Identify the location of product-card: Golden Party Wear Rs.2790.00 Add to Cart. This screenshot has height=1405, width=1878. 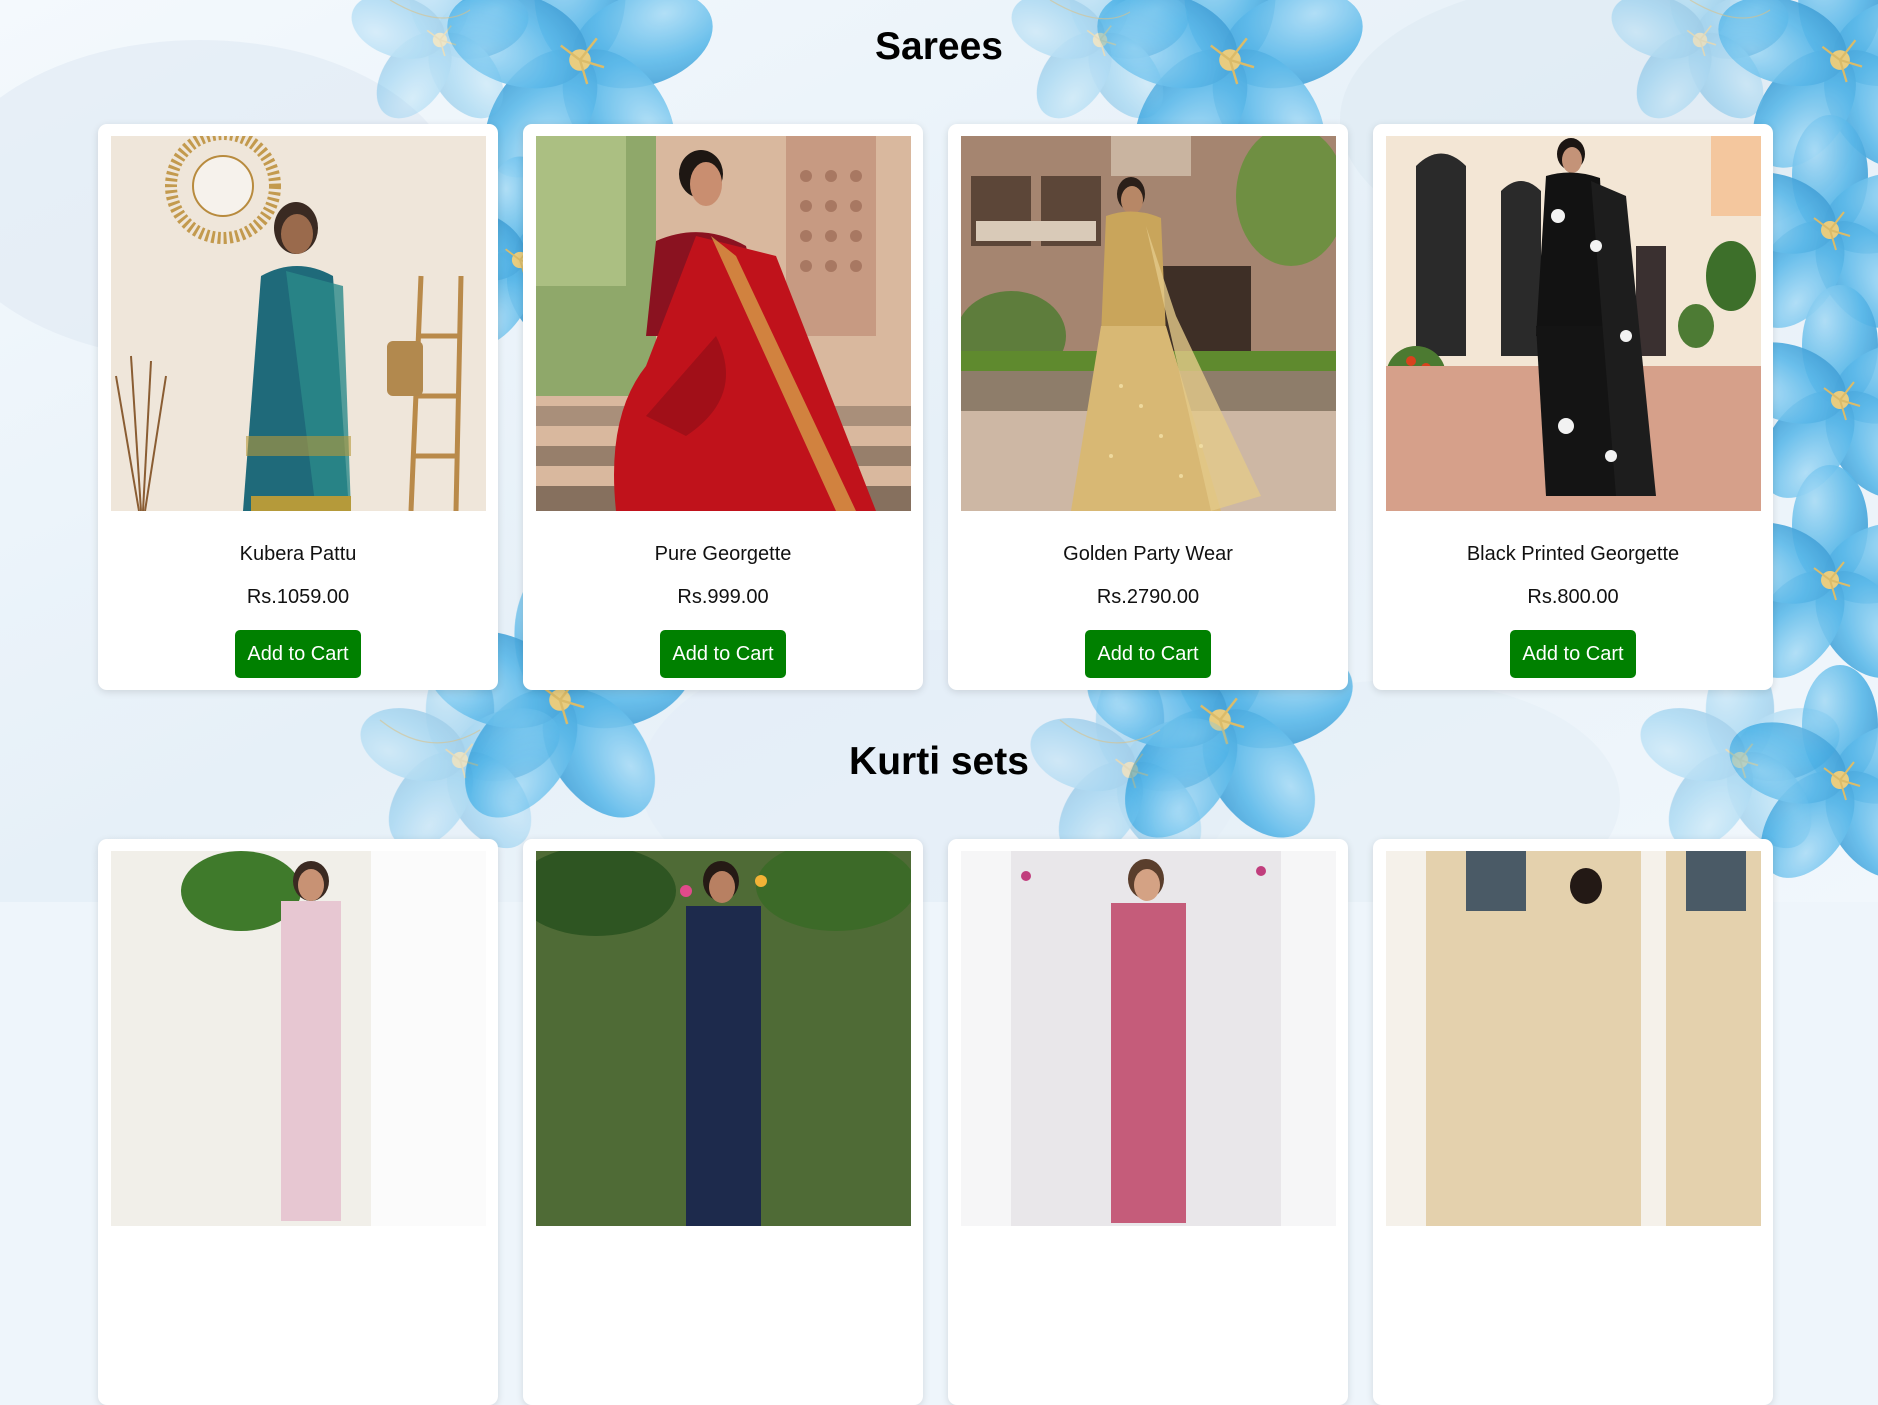
(1148, 407).